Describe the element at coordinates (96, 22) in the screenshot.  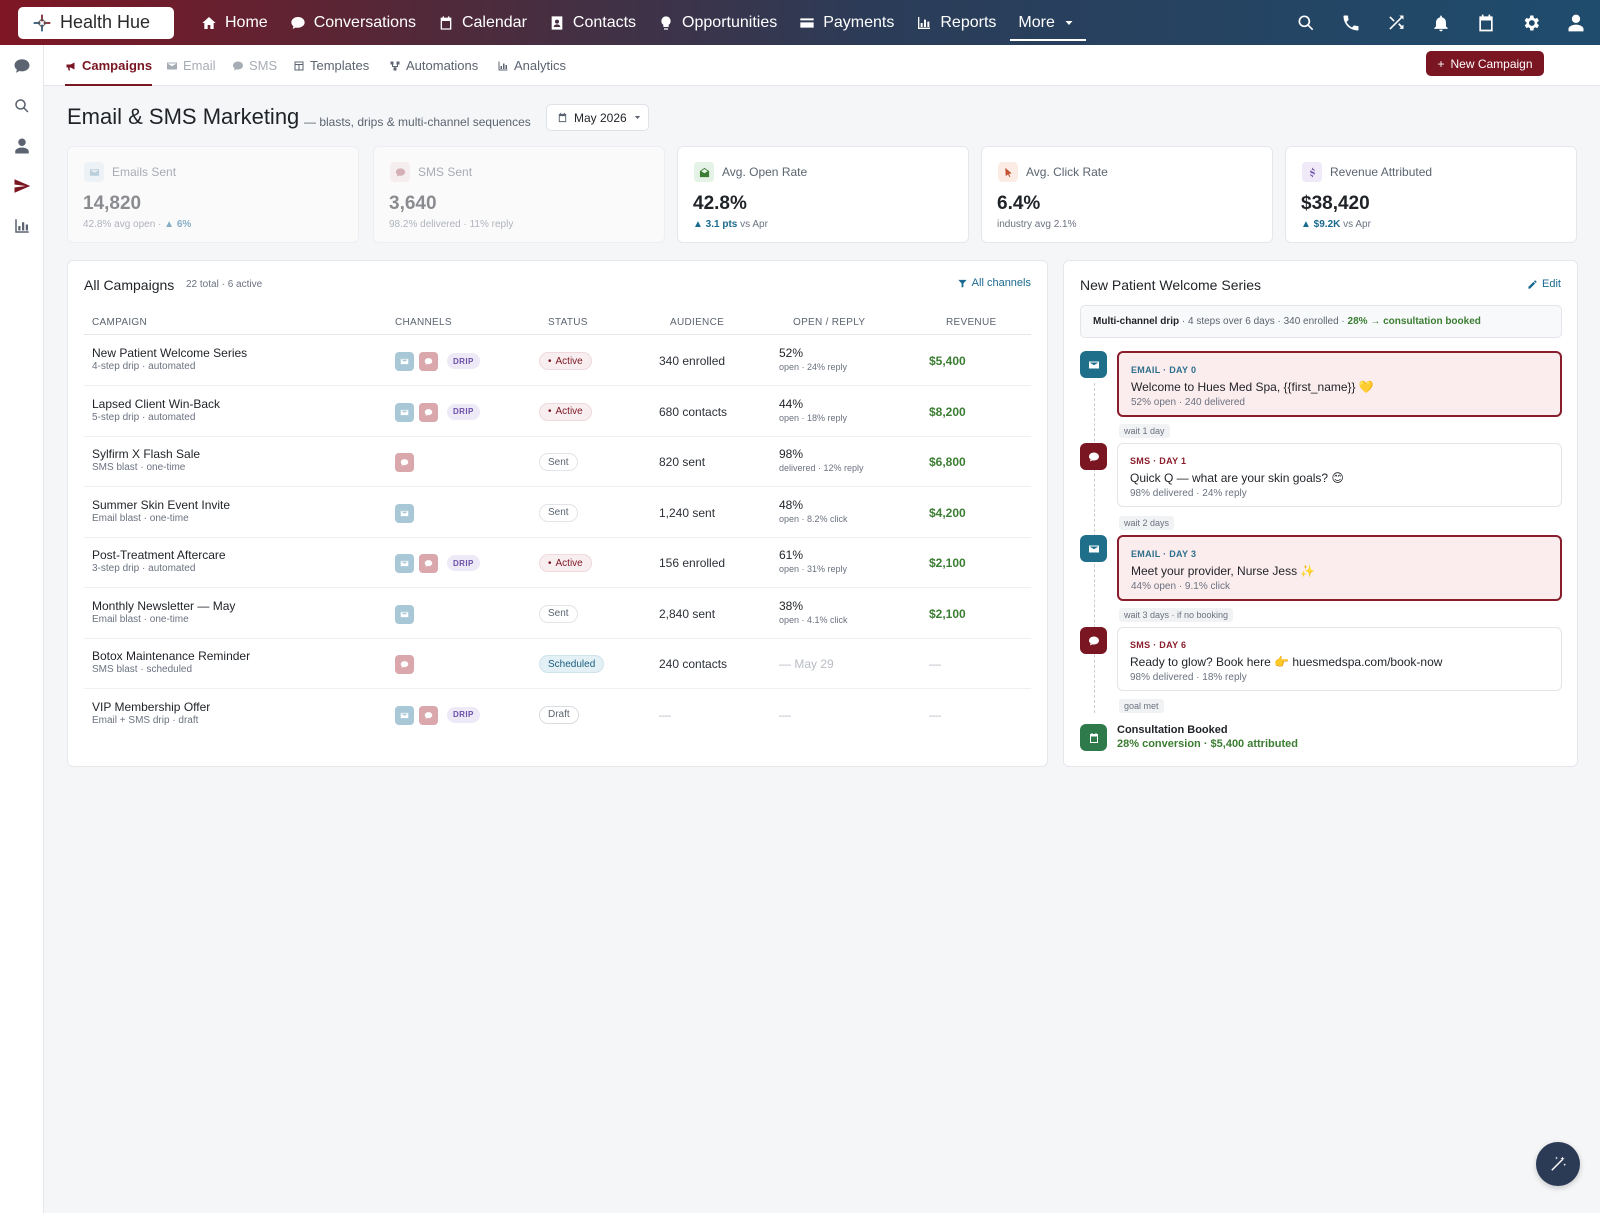
I see `app-logo: Health Hue` at that location.